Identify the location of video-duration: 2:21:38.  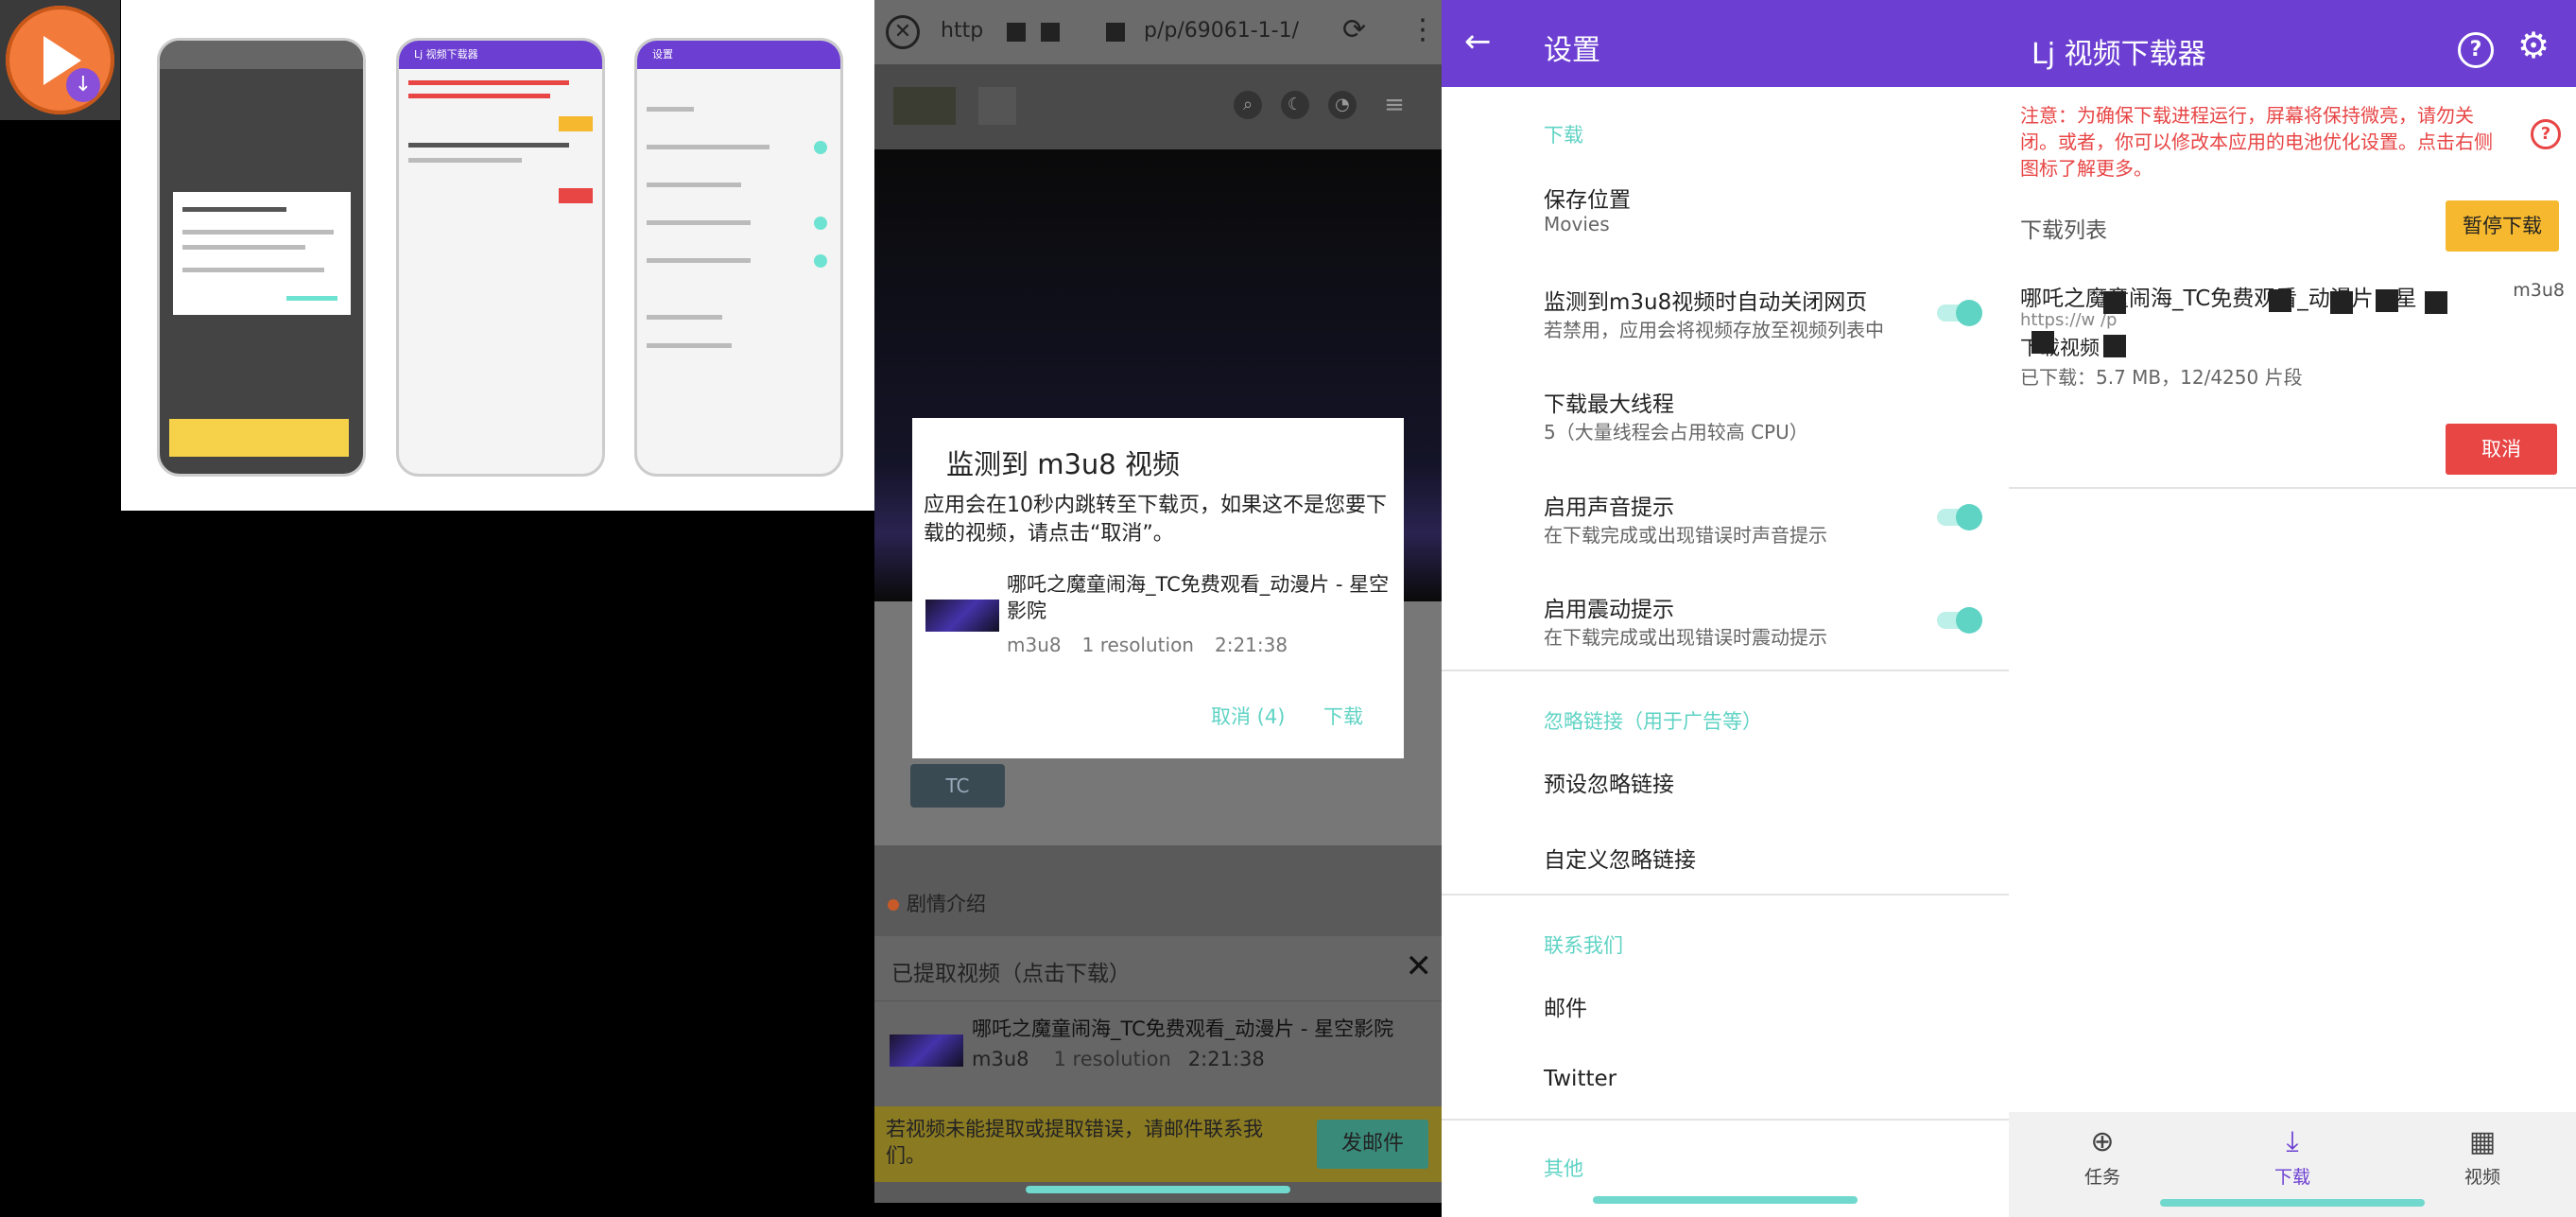
(1251, 645).